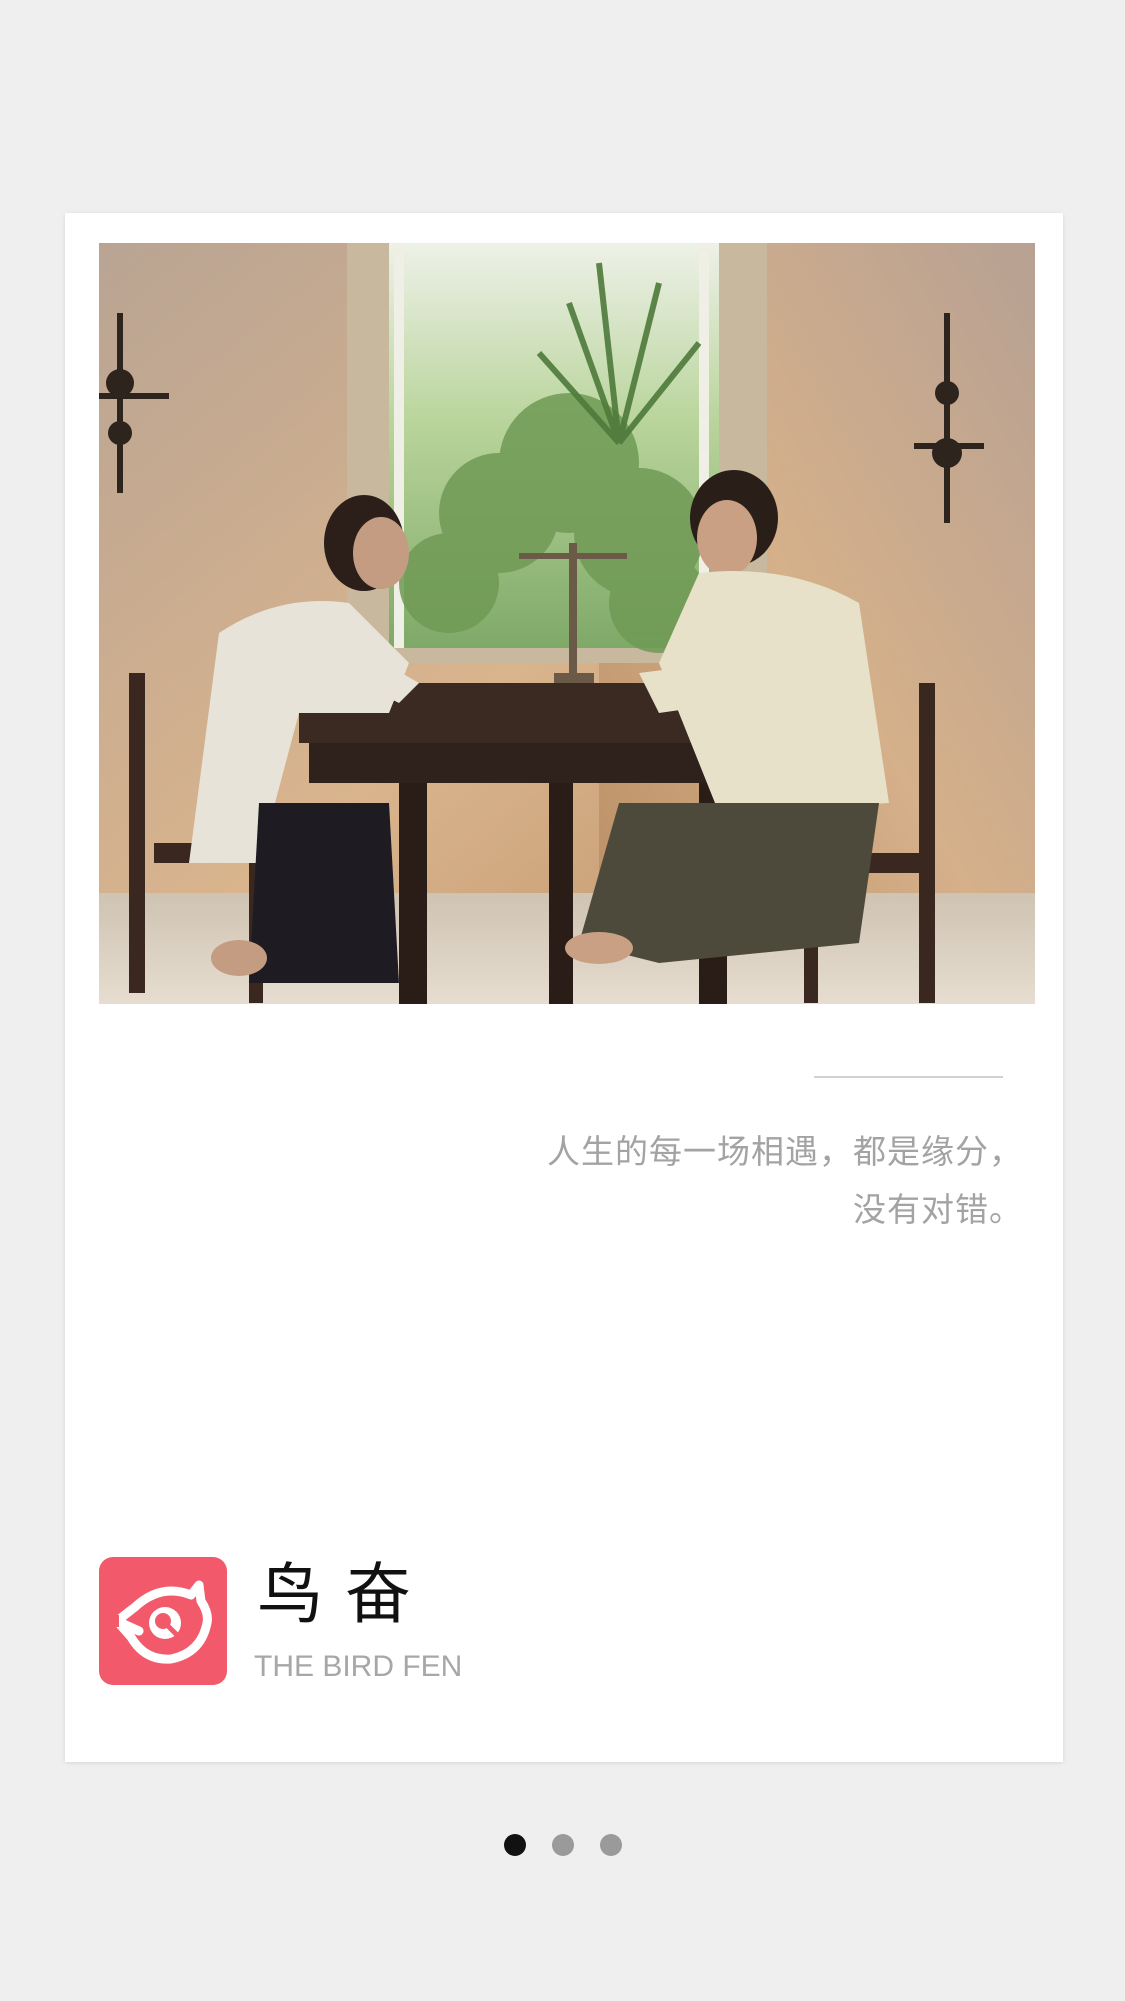  Describe the element at coordinates (345, 1594) in the screenshot. I see `app-name: 鸟奋` at that location.